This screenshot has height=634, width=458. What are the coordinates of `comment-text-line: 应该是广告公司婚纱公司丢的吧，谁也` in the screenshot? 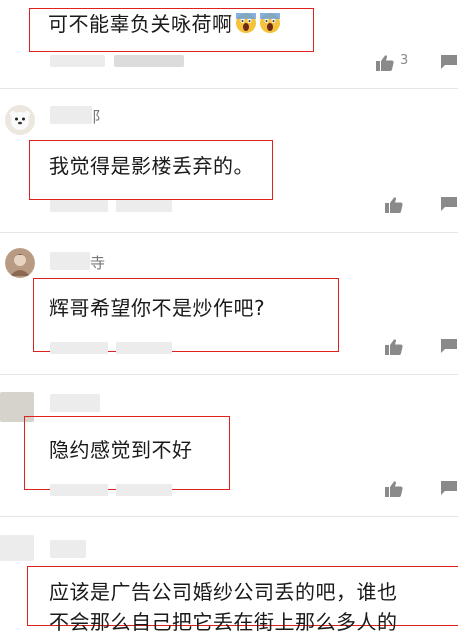 It's located at (223, 592).